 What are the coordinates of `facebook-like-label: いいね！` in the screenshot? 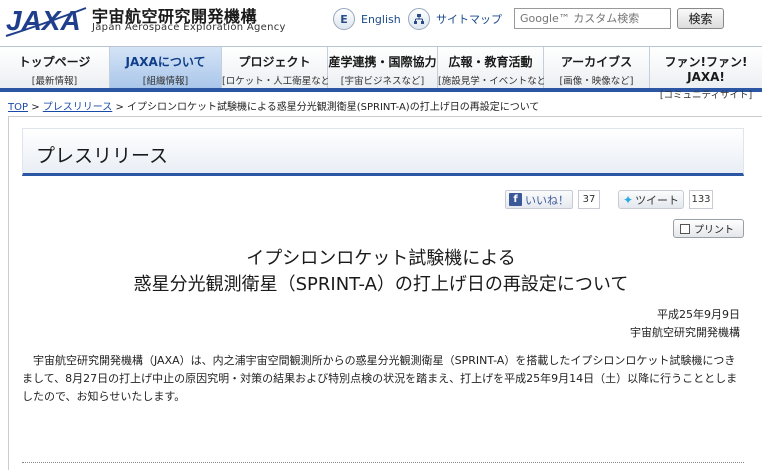 It's located at (547, 200).